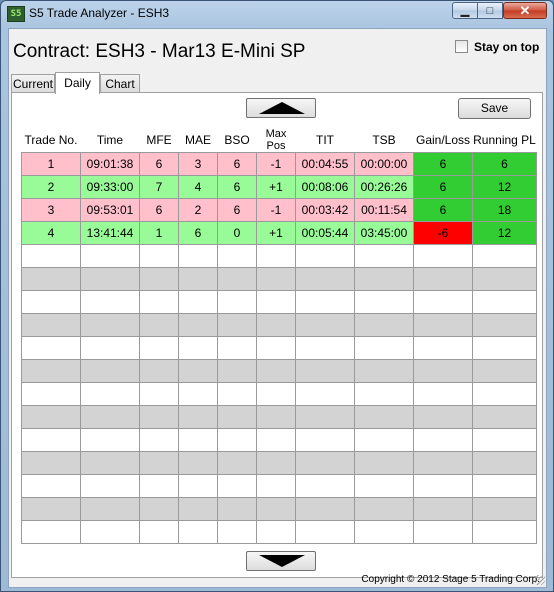 The width and height of the screenshot is (554, 592). I want to click on col-header-mfe: MFE, so click(159, 140).